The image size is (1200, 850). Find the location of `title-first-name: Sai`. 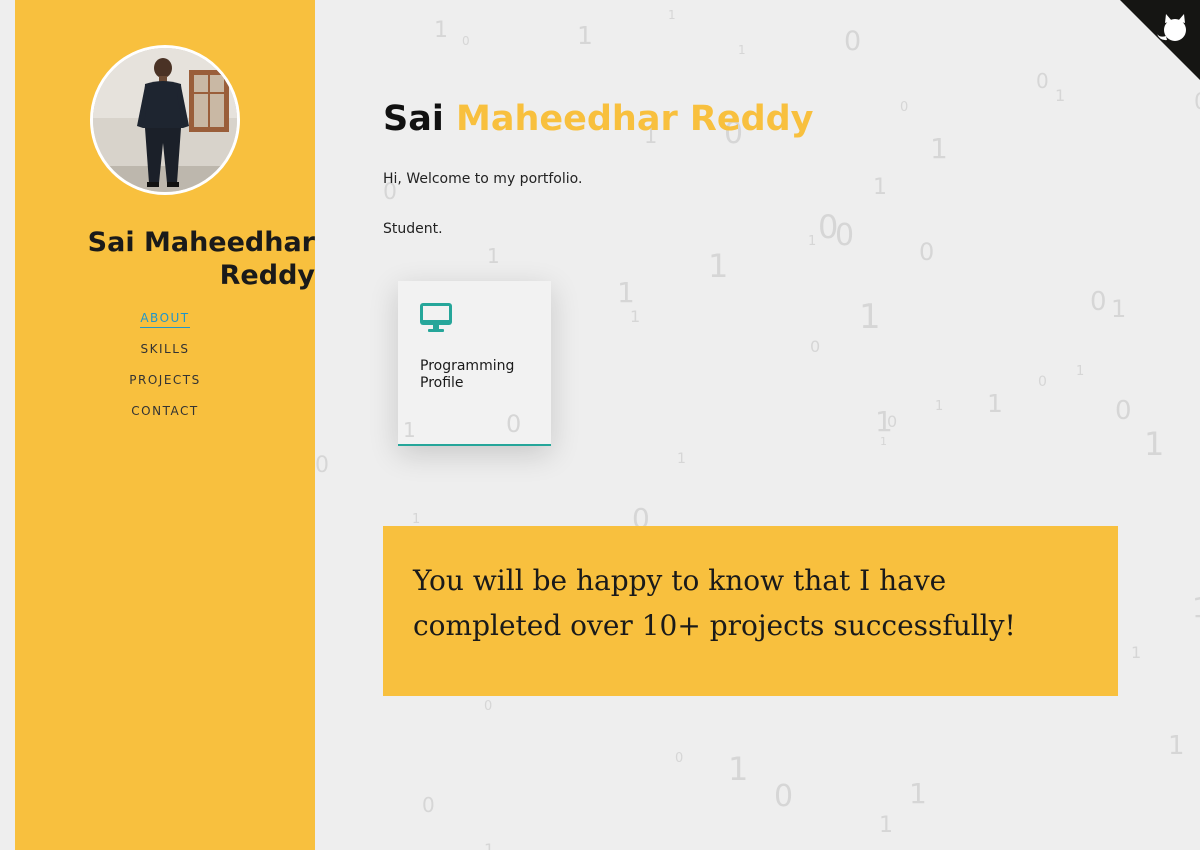

title-first-name: Sai is located at coordinates (413, 119).